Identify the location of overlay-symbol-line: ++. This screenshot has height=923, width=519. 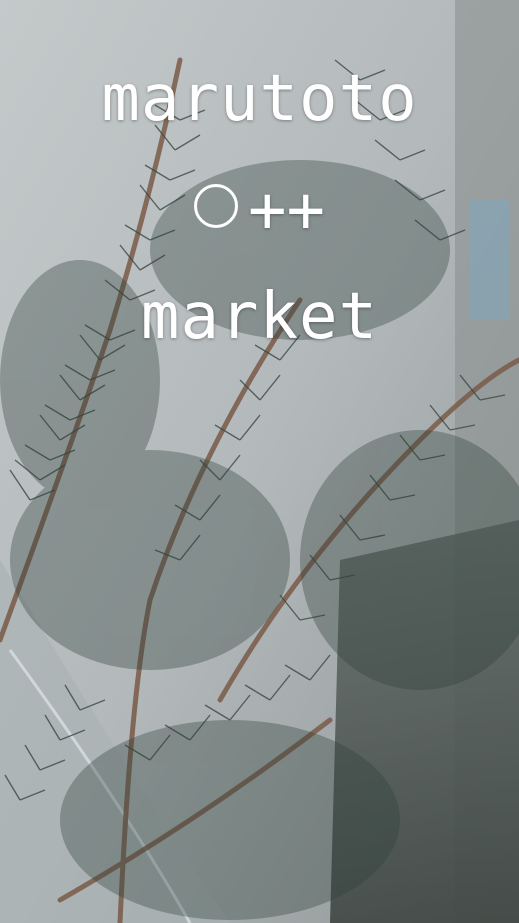
(259, 208).